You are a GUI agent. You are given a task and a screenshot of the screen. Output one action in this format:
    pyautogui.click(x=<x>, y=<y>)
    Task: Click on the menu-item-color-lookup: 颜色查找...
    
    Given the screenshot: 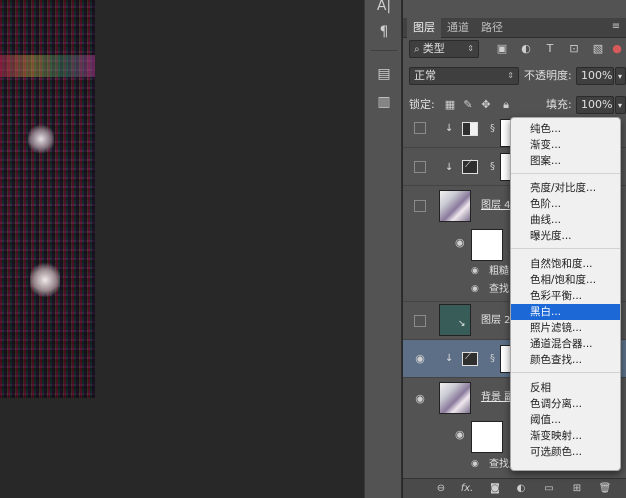 What is the action you would take?
    pyautogui.click(x=565, y=360)
    